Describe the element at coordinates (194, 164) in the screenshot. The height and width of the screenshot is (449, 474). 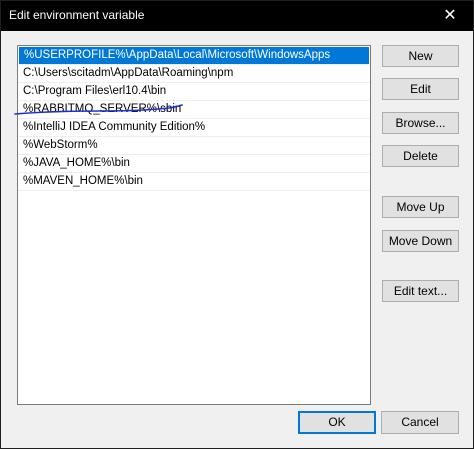
I see `list-item: %JAVA_HOME%\bin` at that location.